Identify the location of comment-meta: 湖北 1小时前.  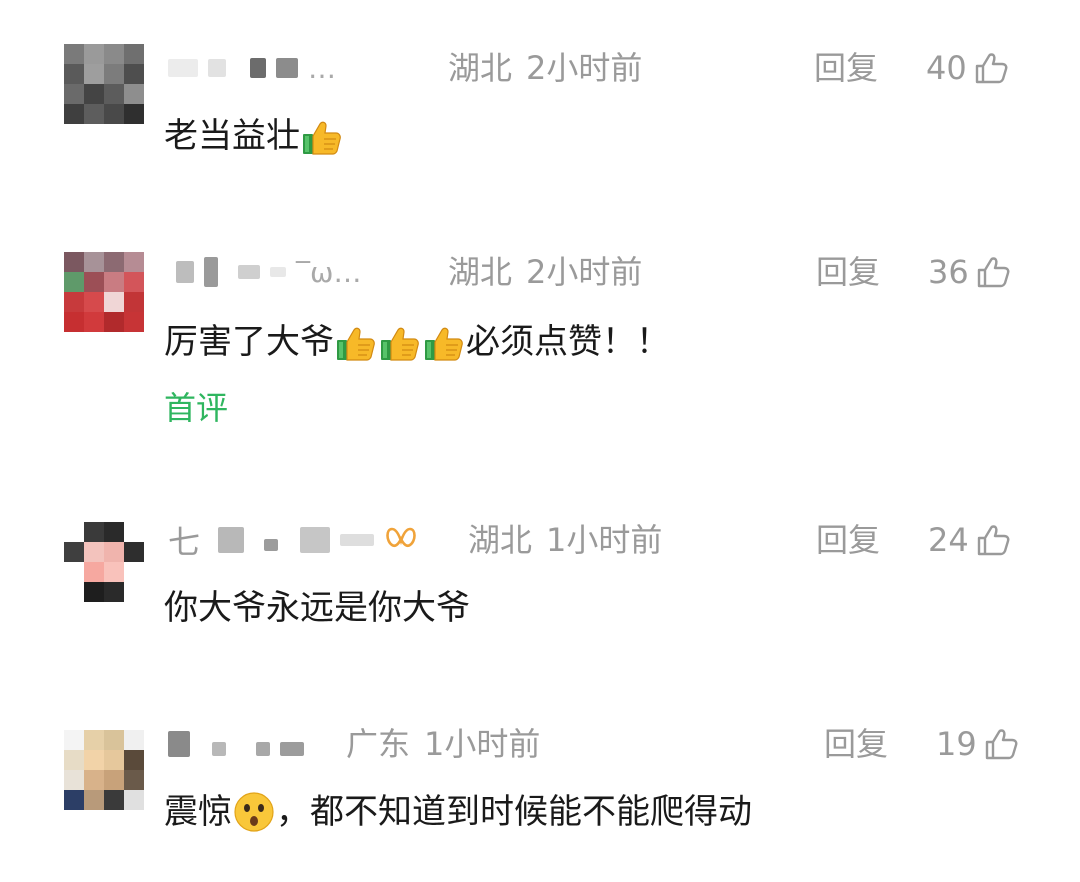
(565, 540).